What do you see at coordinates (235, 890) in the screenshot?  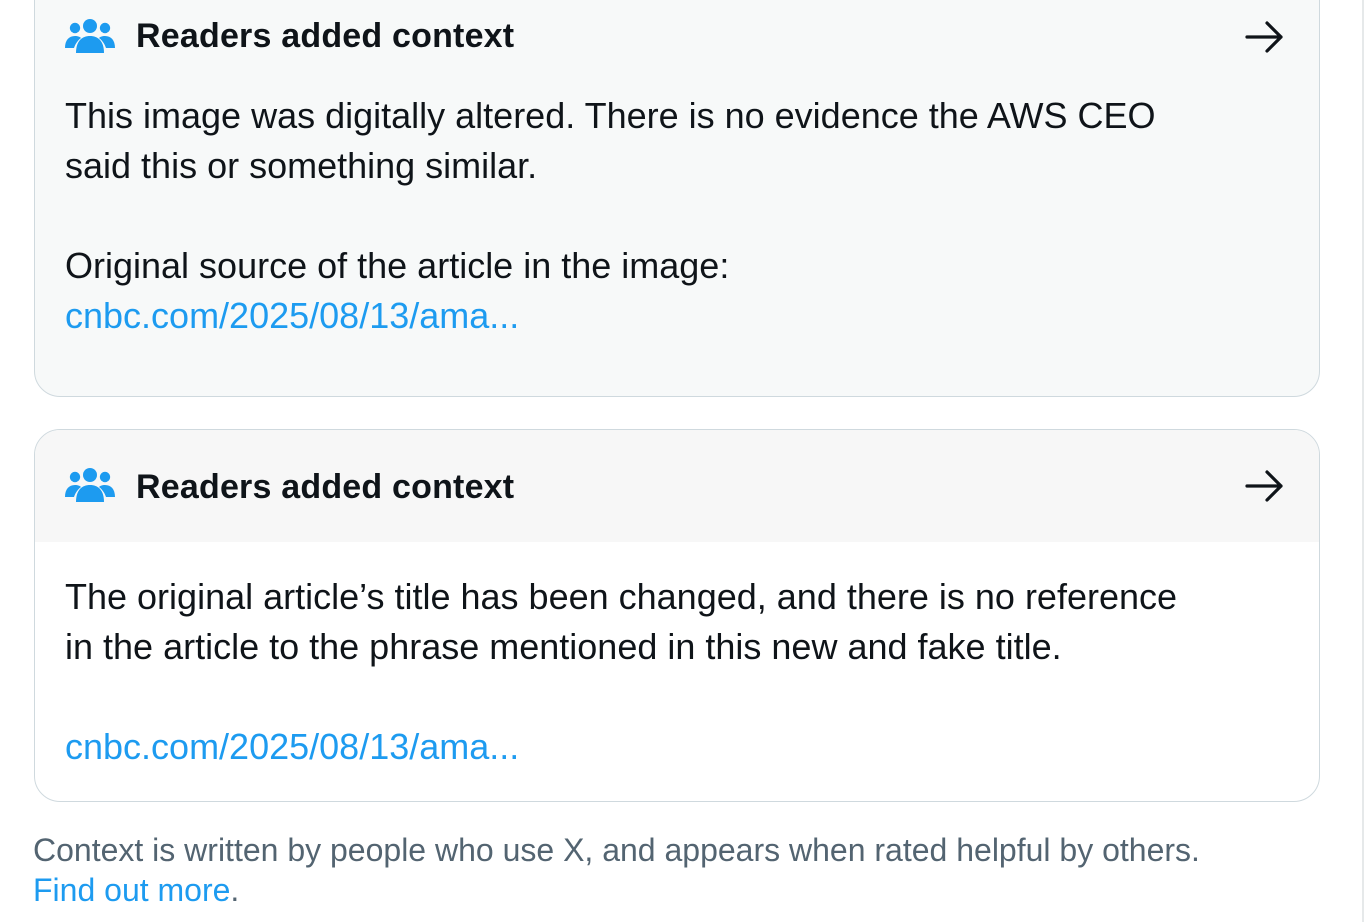 I see `footer-trailing: .` at bounding box center [235, 890].